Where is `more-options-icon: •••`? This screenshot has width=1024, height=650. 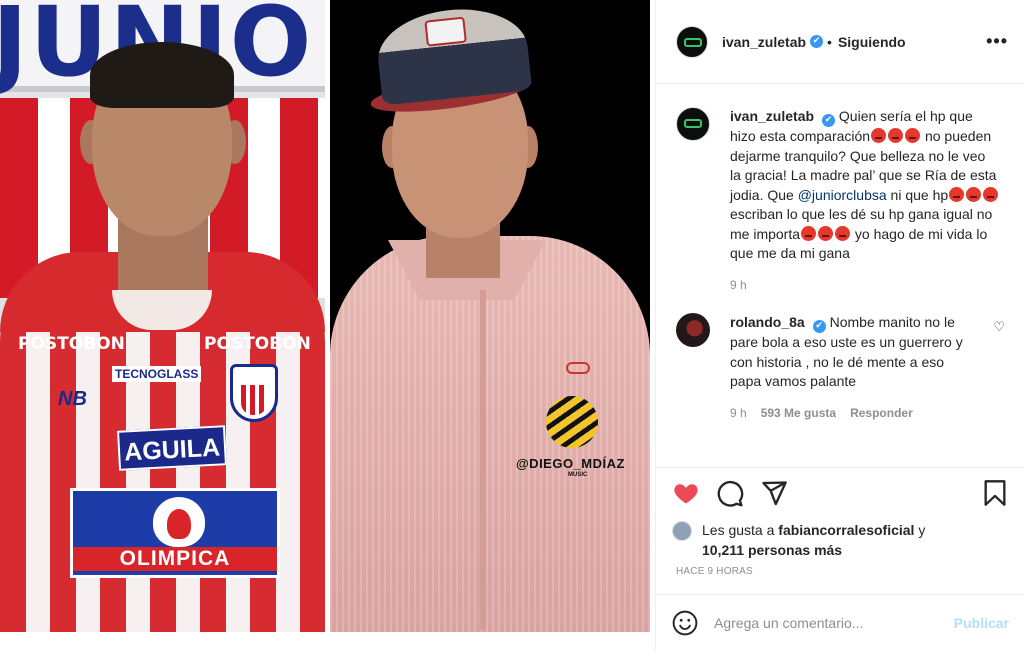
more-options-icon: ••• is located at coordinates (997, 41).